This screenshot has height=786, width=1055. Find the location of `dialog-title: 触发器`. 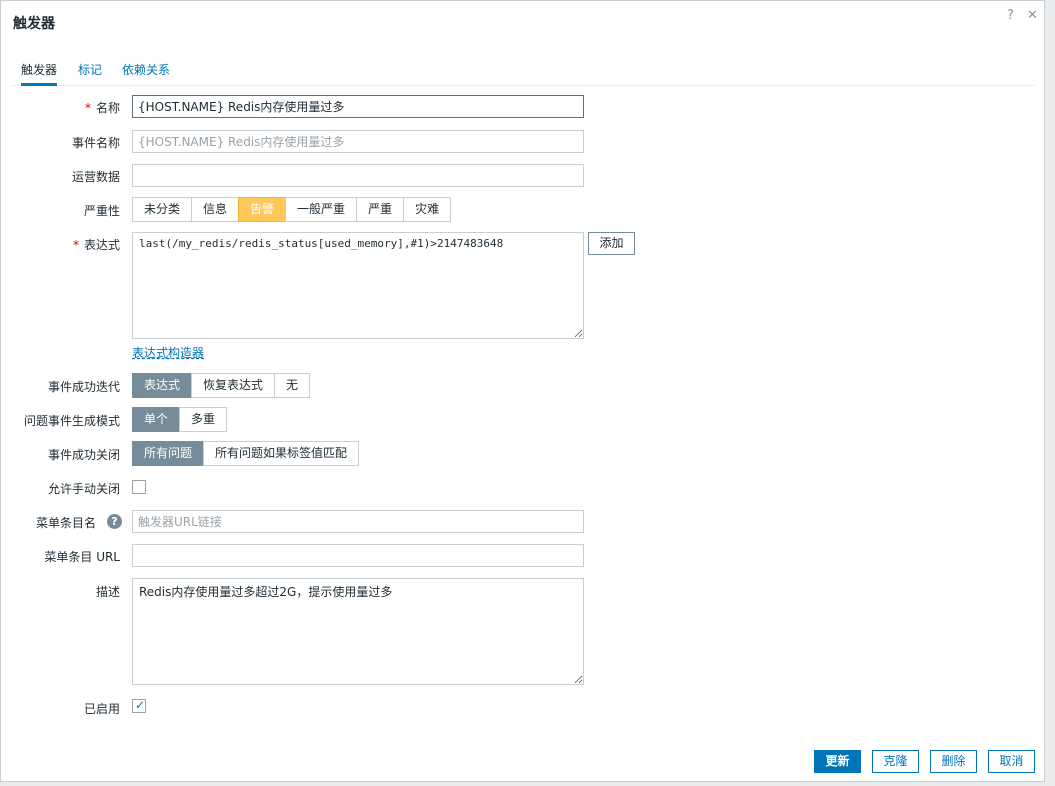

dialog-title: 触发器 is located at coordinates (34, 24).